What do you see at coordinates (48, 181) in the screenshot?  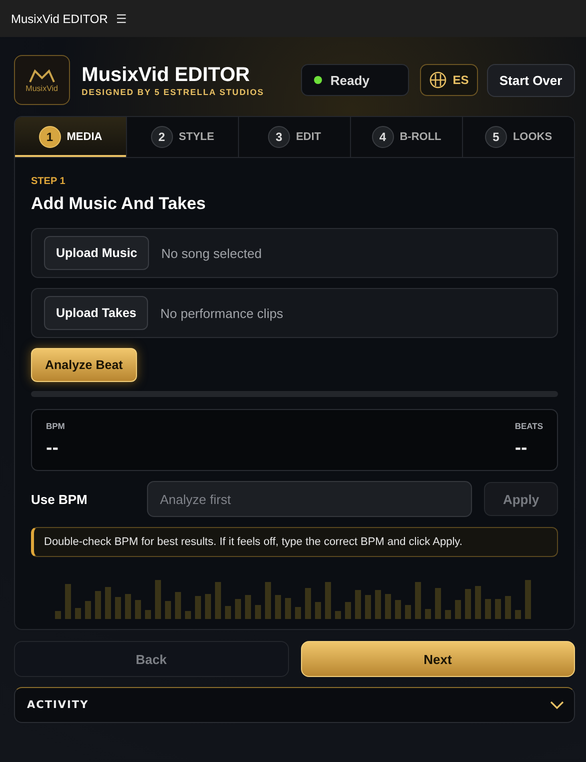 I see `step-label: STEP 1` at bounding box center [48, 181].